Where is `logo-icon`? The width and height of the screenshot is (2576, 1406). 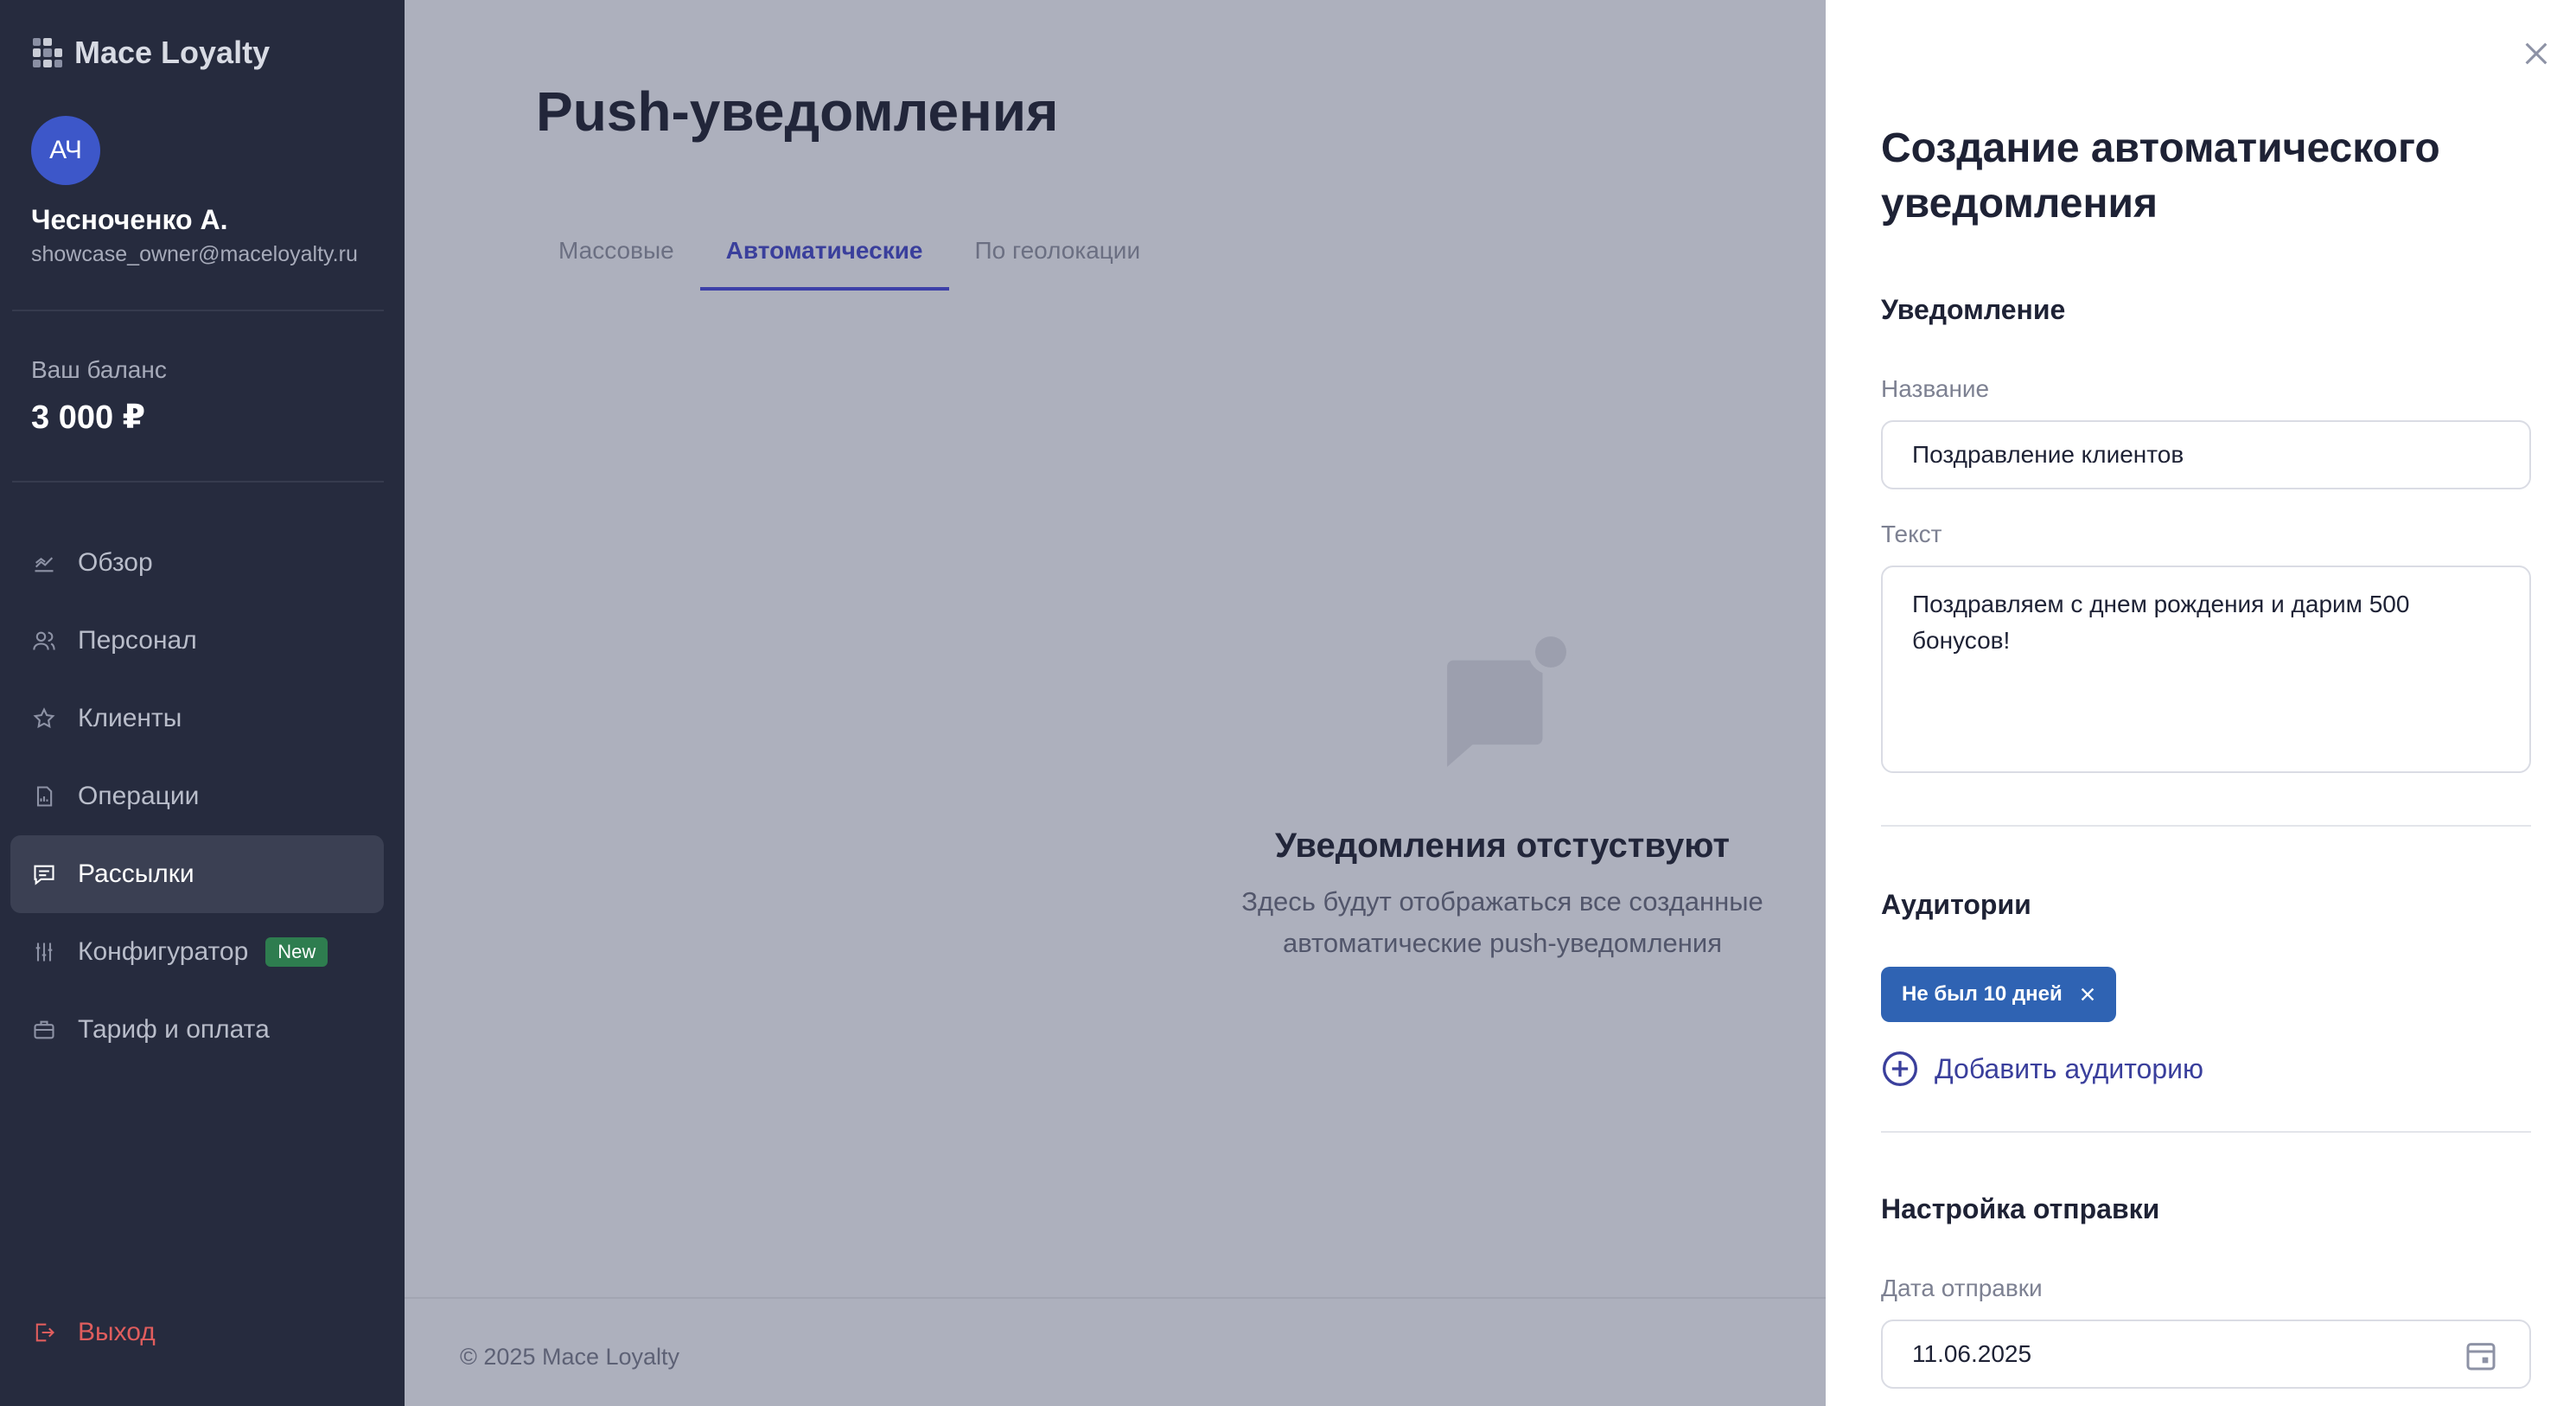
logo-icon is located at coordinates (47, 52).